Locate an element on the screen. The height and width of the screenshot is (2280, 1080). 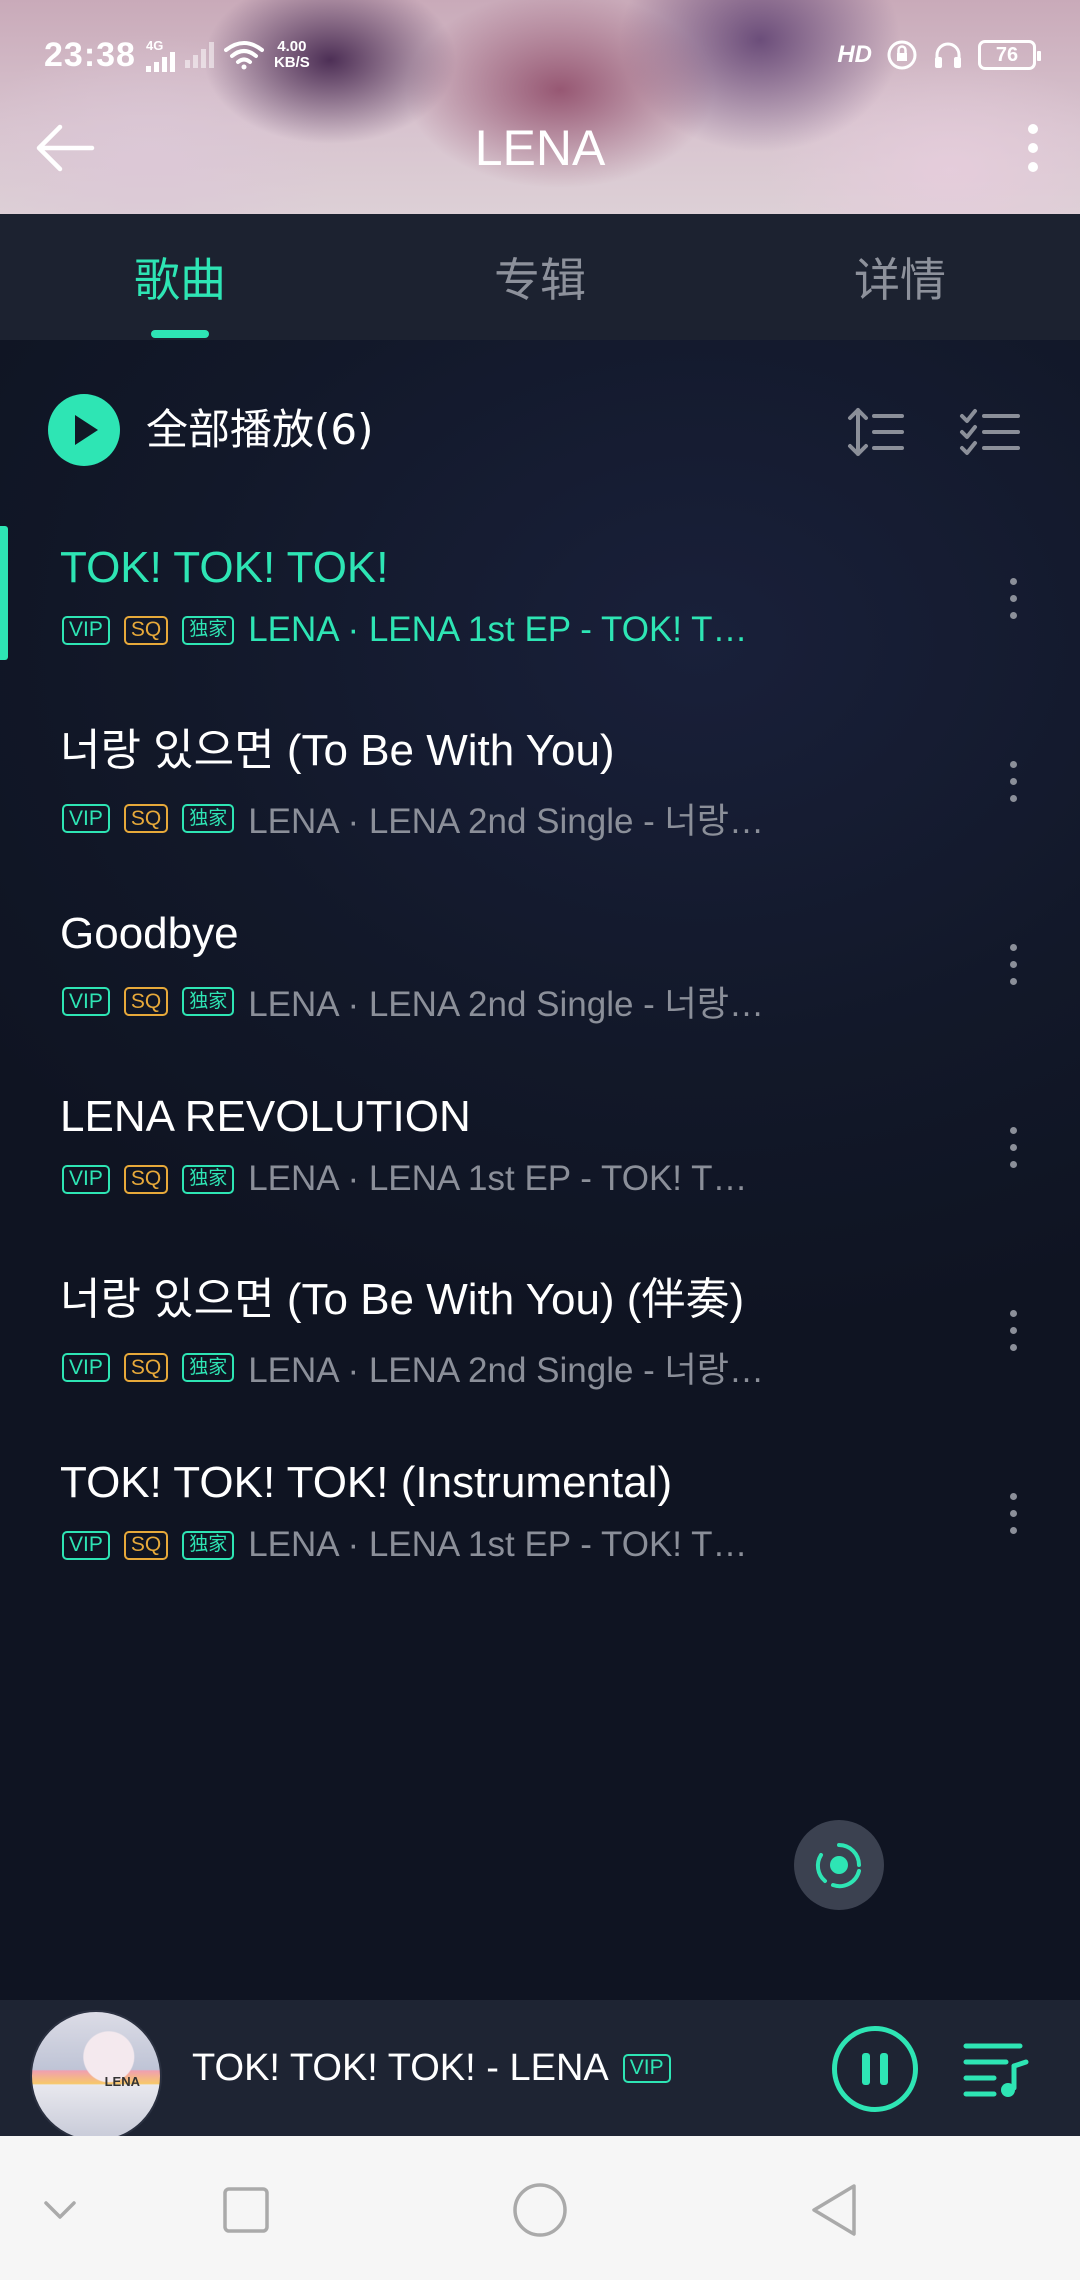
now-playing-indicator is located at coordinates (4, 593).